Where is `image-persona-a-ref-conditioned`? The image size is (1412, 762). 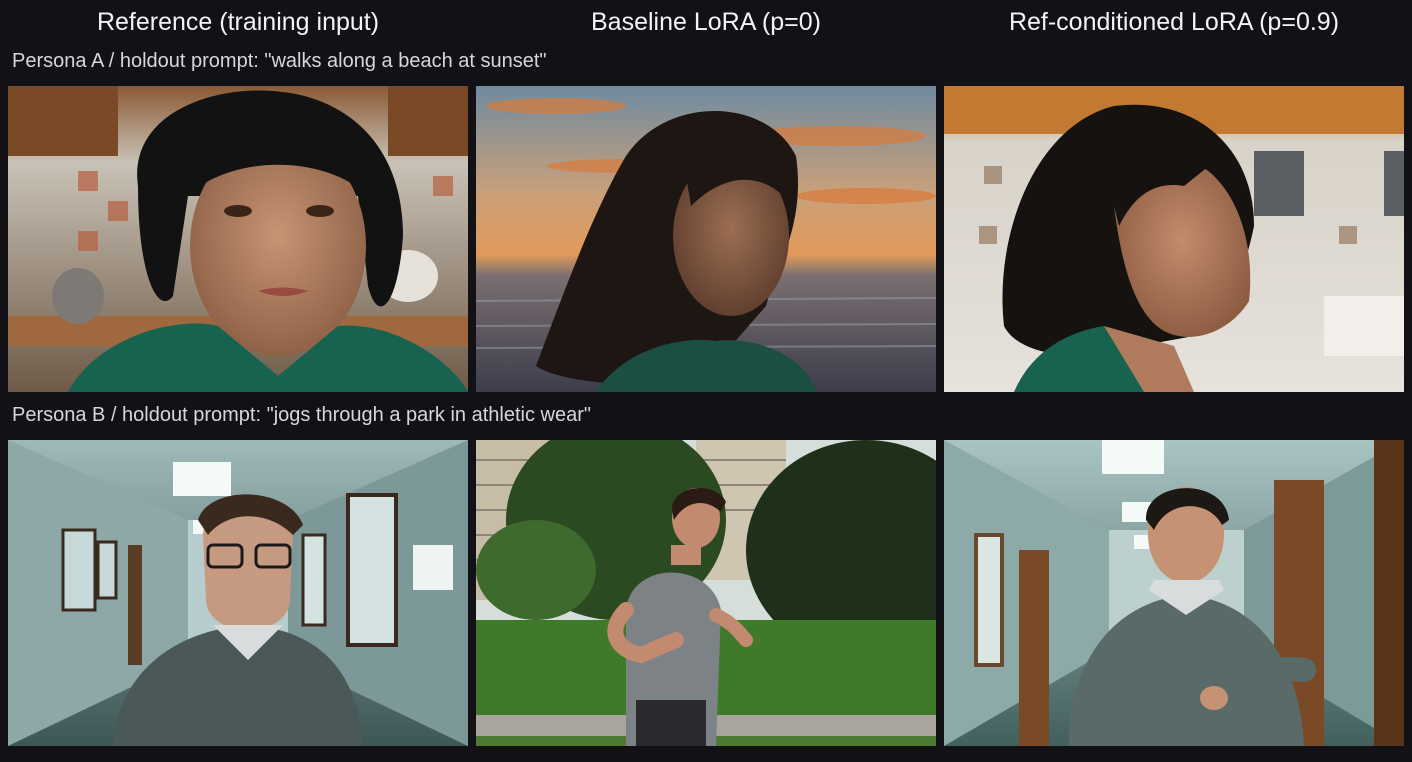 image-persona-a-ref-conditioned is located at coordinates (1174, 239).